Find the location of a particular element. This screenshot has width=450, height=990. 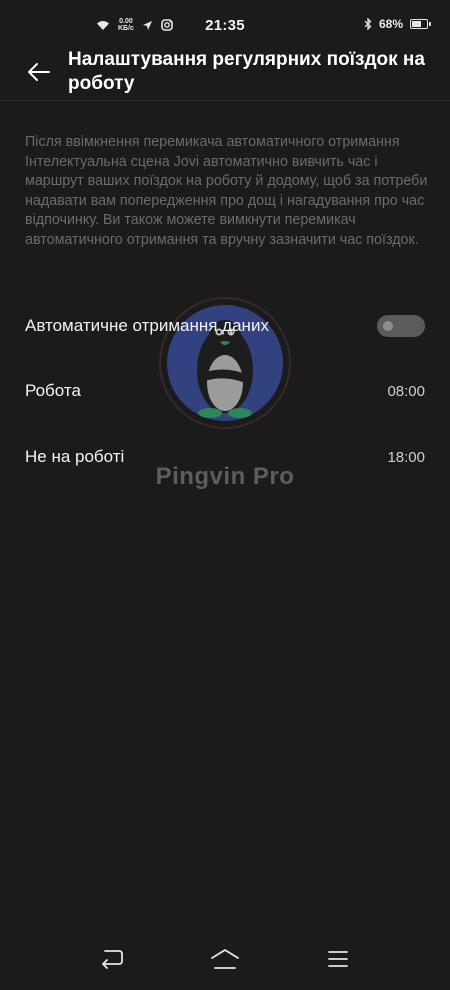

back-nav-icon is located at coordinates (112, 959).